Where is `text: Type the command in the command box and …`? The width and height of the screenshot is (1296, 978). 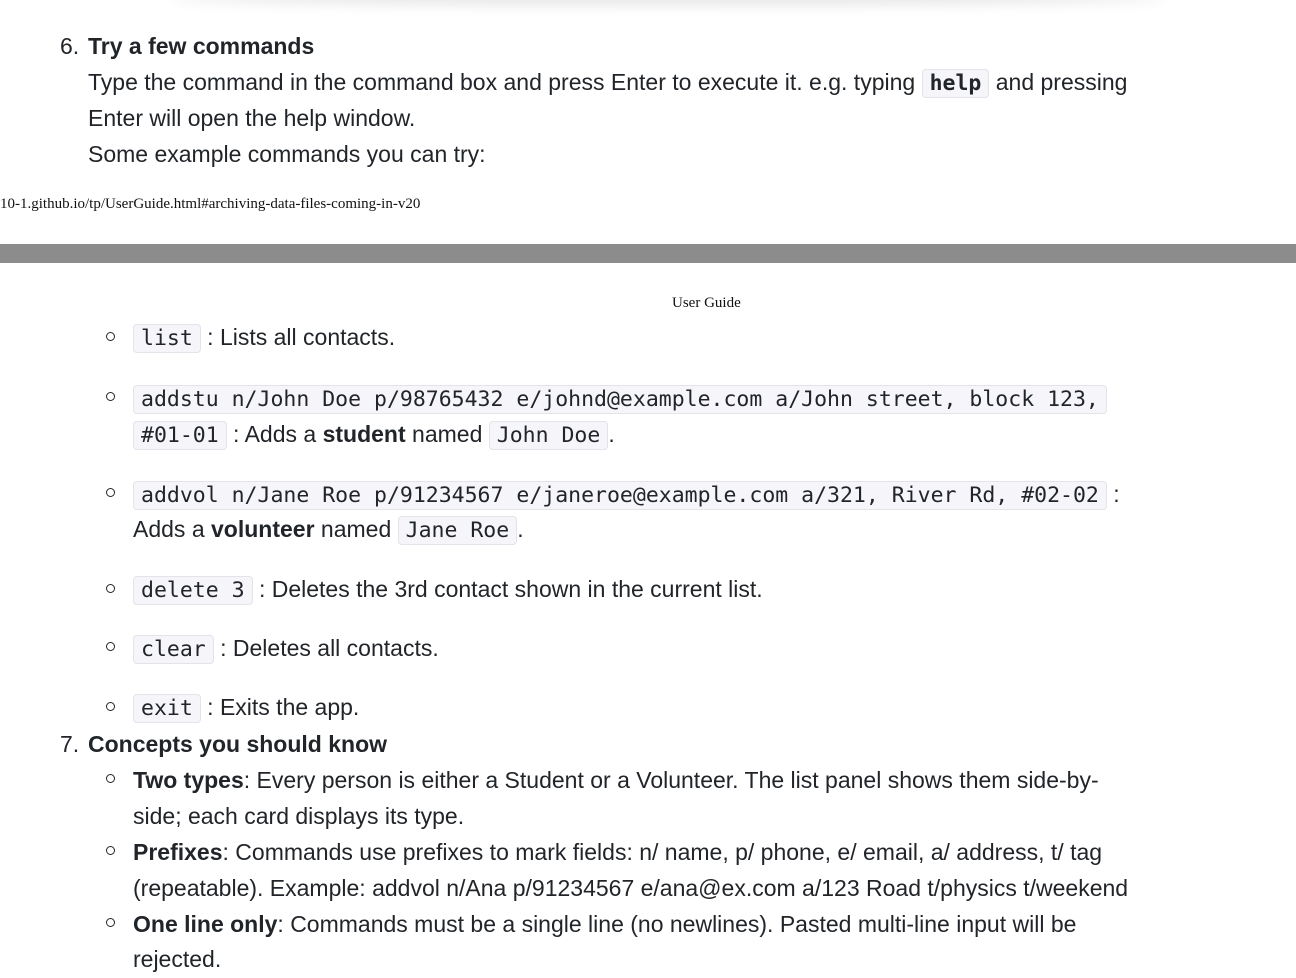
text: Type the command in the command box and … is located at coordinates (505, 82).